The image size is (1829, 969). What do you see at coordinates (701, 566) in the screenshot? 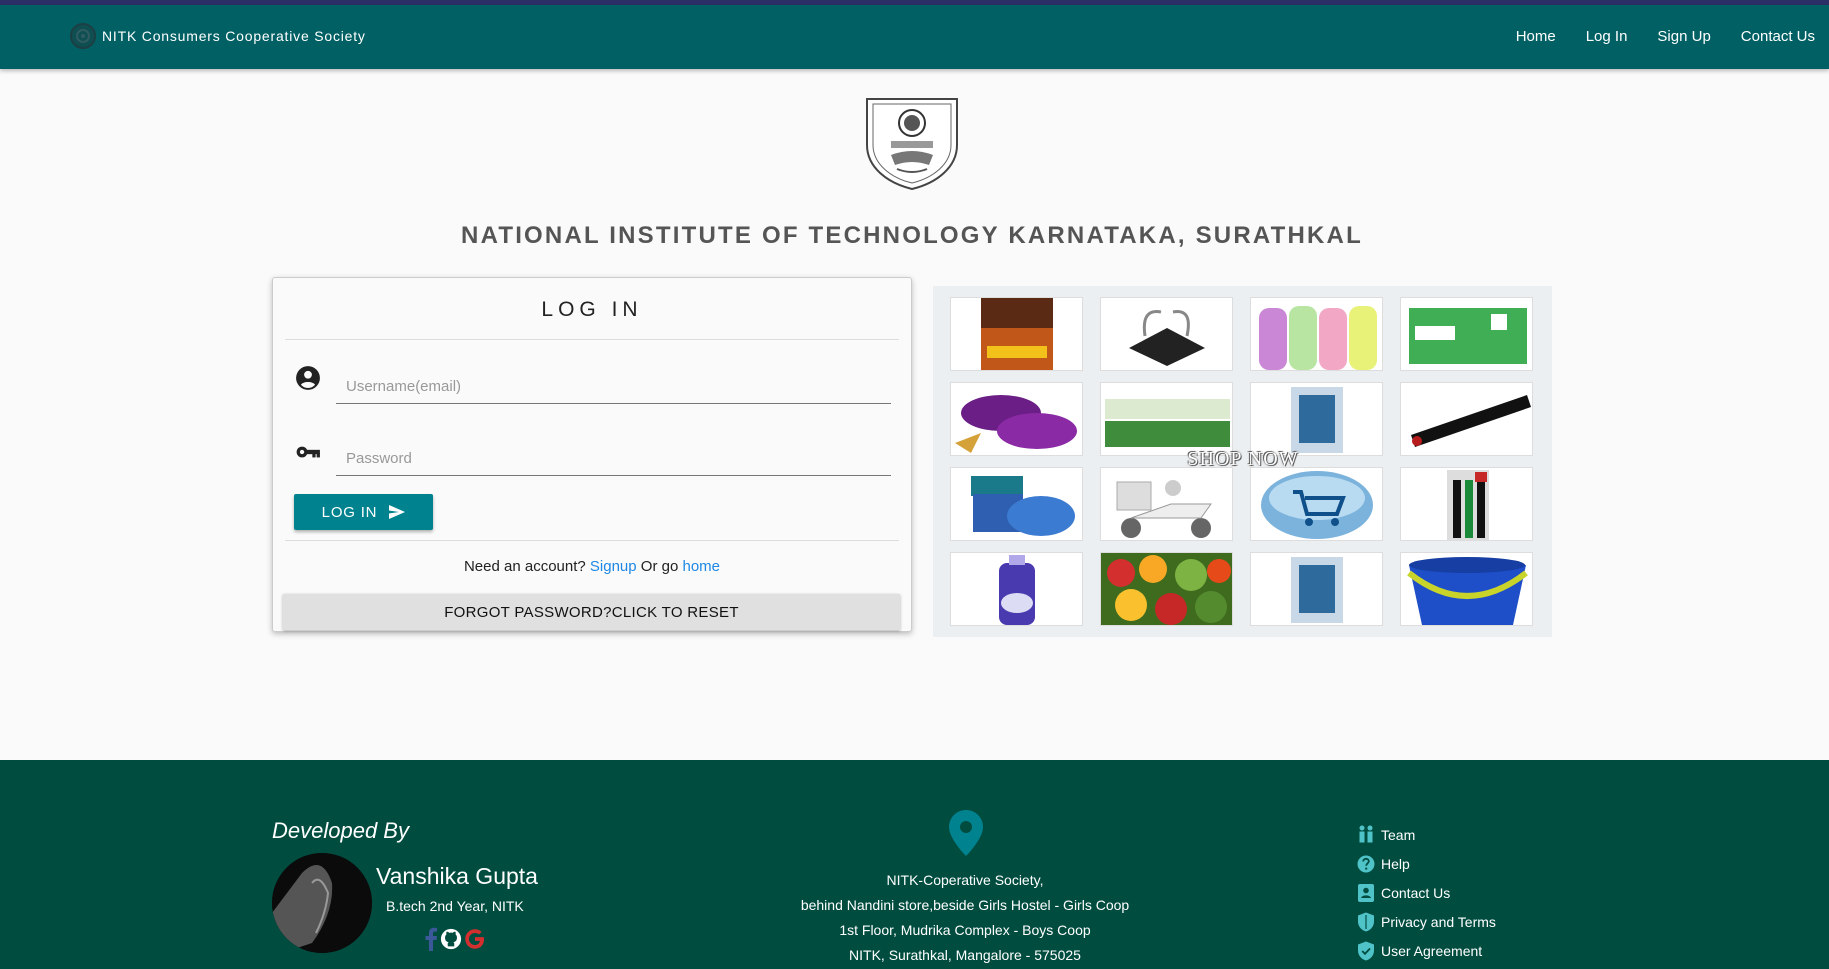
I see `home-link: home` at bounding box center [701, 566].